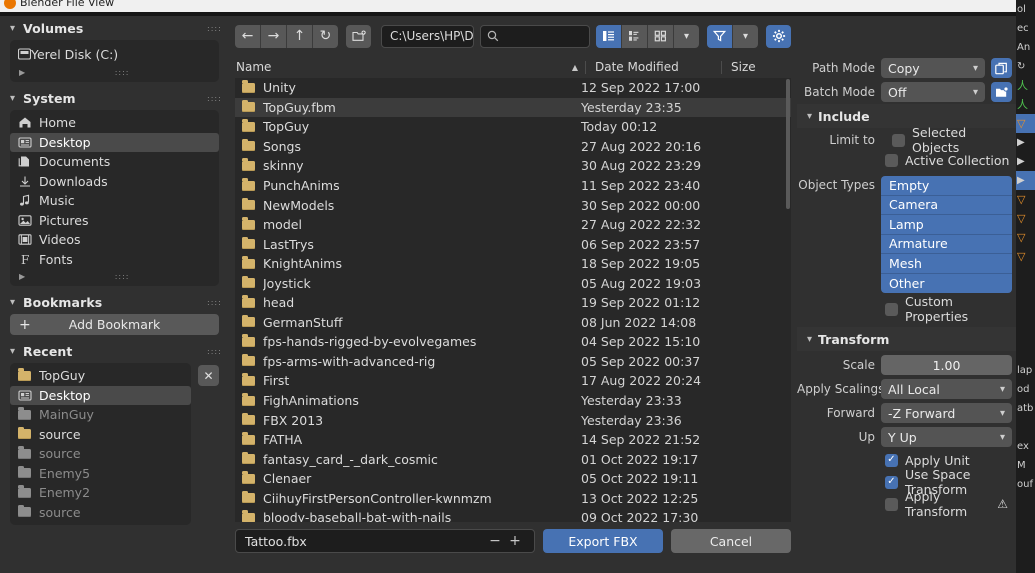 The image size is (1035, 573). What do you see at coordinates (100, 493) in the screenshot?
I see `recent-item-6: Enemy2` at bounding box center [100, 493].